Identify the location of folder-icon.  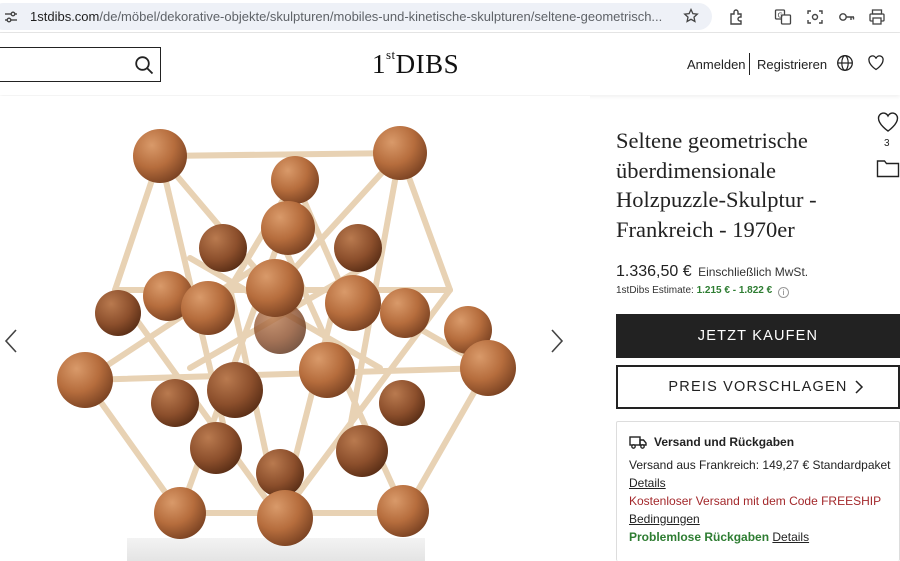
(888, 168).